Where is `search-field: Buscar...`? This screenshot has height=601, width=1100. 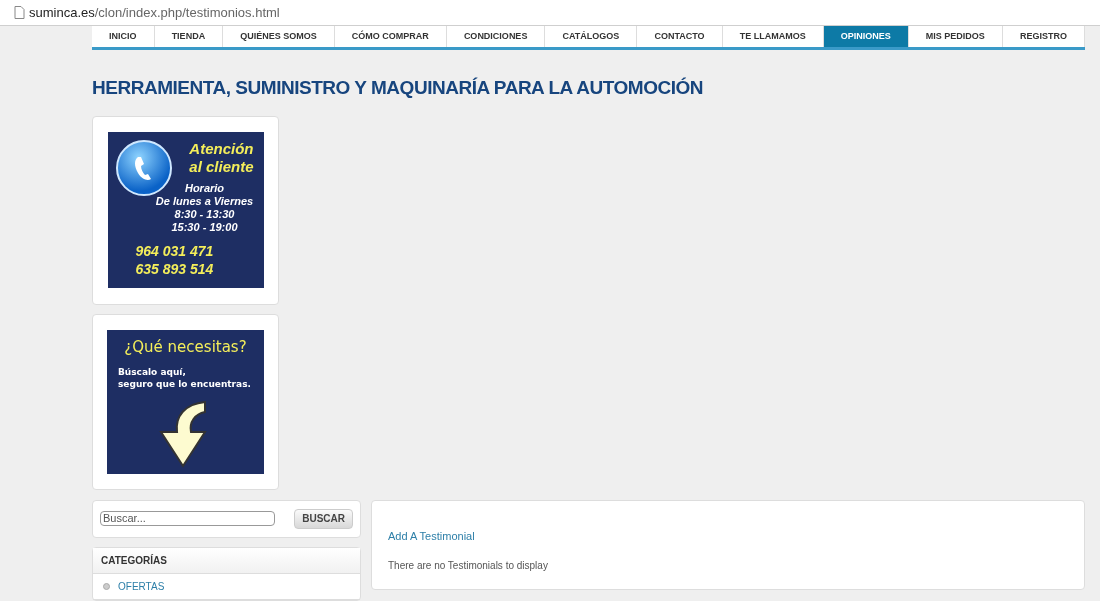
search-field: Buscar... is located at coordinates (188, 518).